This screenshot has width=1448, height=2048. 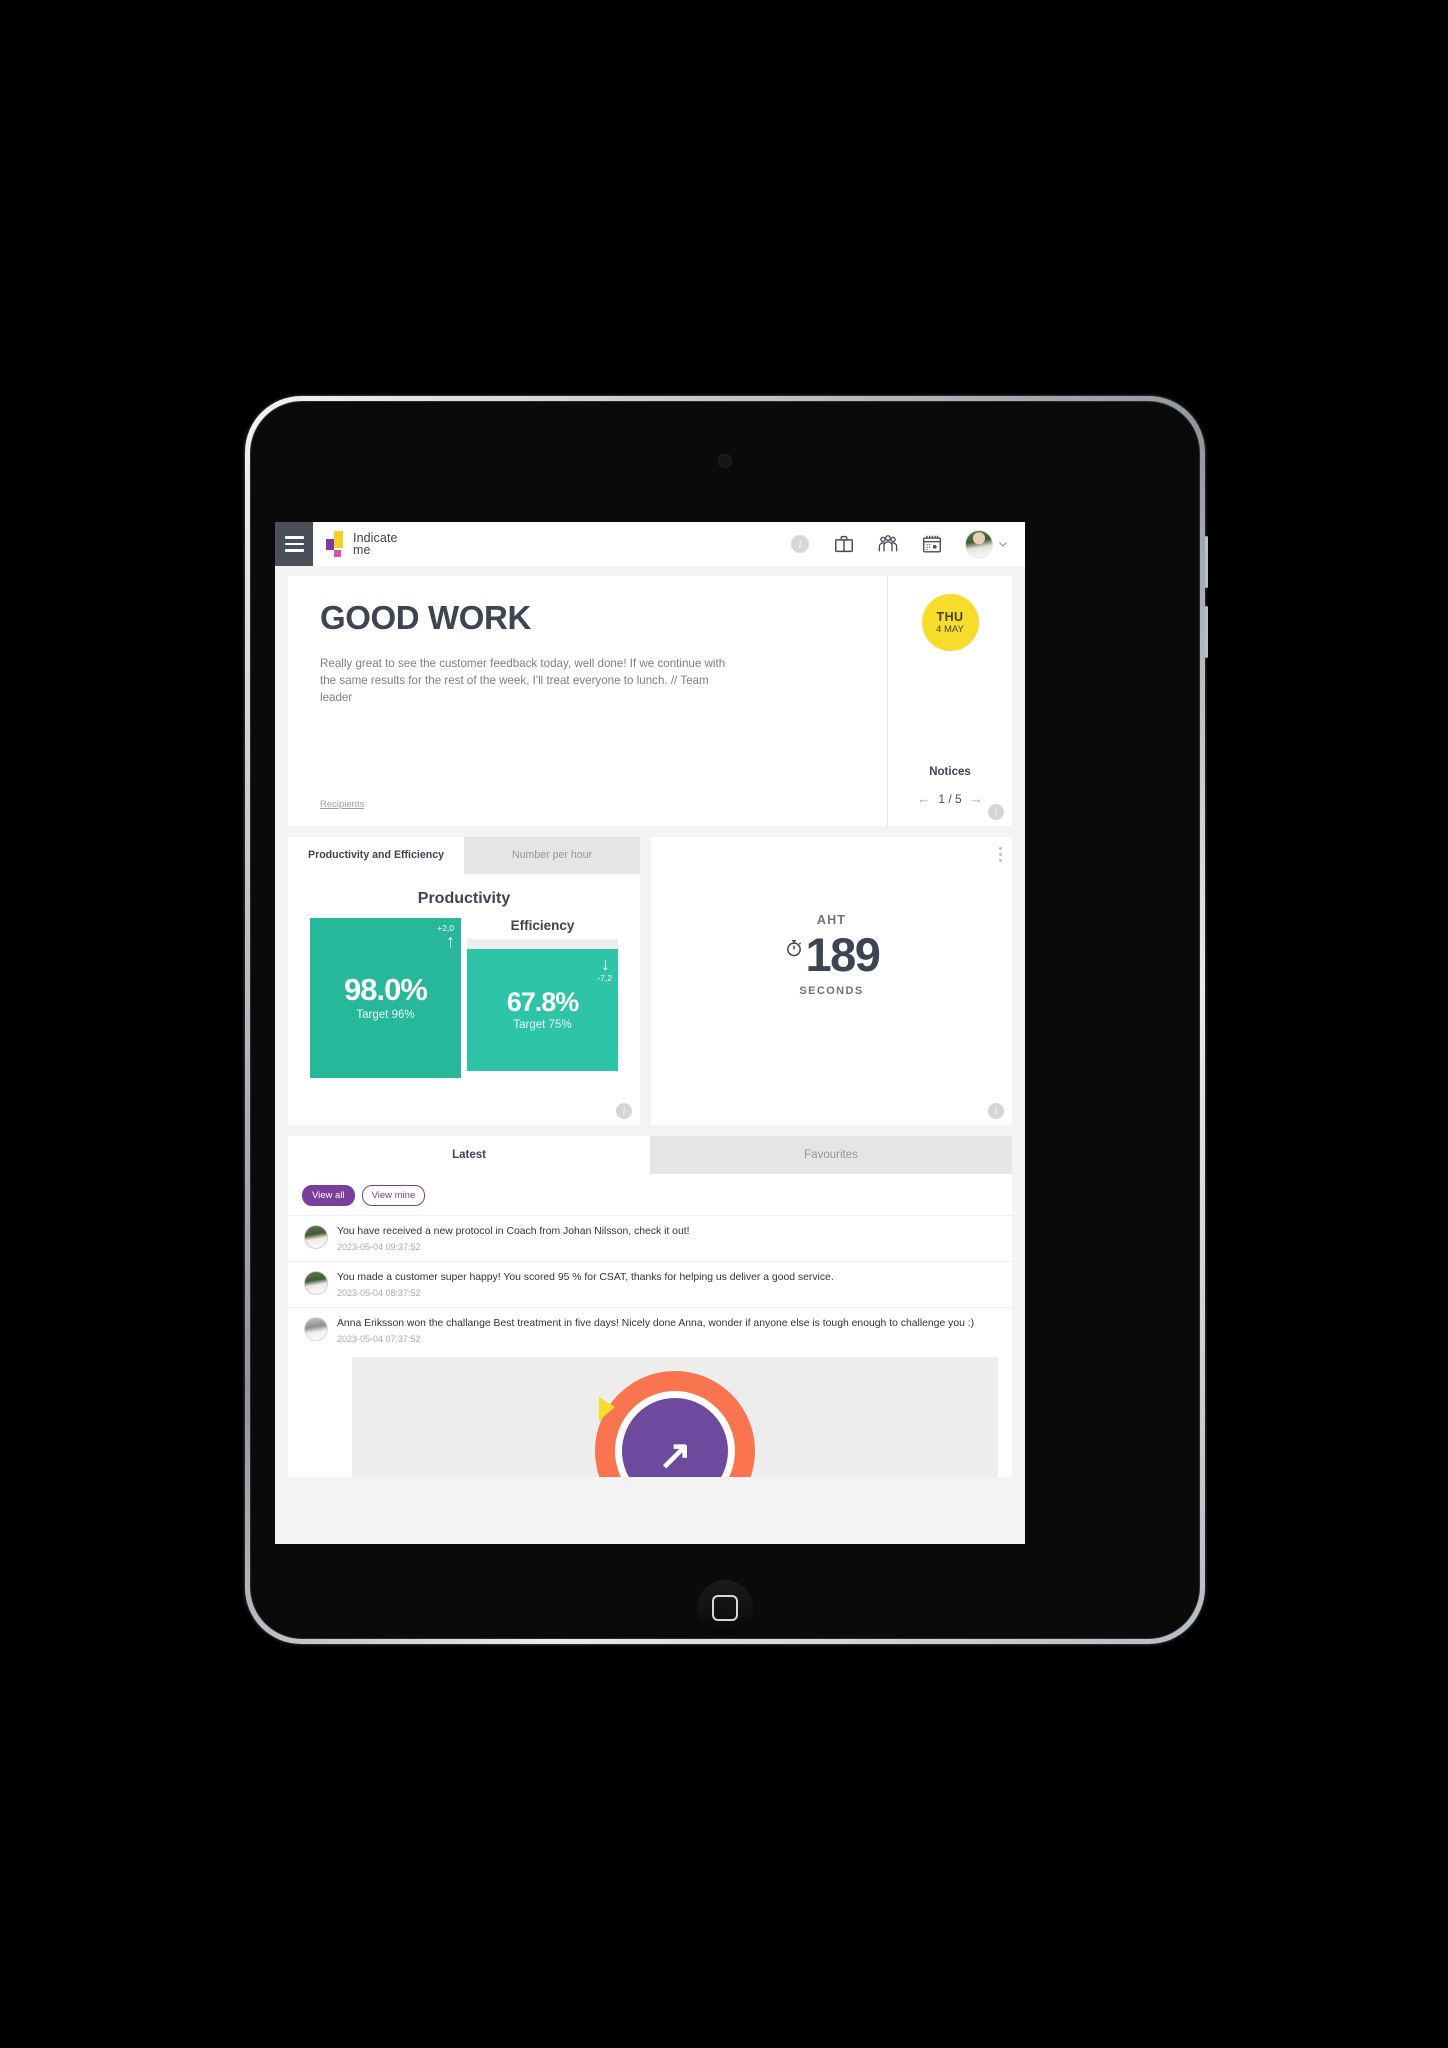 What do you see at coordinates (376, 855) in the screenshot?
I see `tab-productivity-efficiency: Productivity and Efficiency` at bounding box center [376, 855].